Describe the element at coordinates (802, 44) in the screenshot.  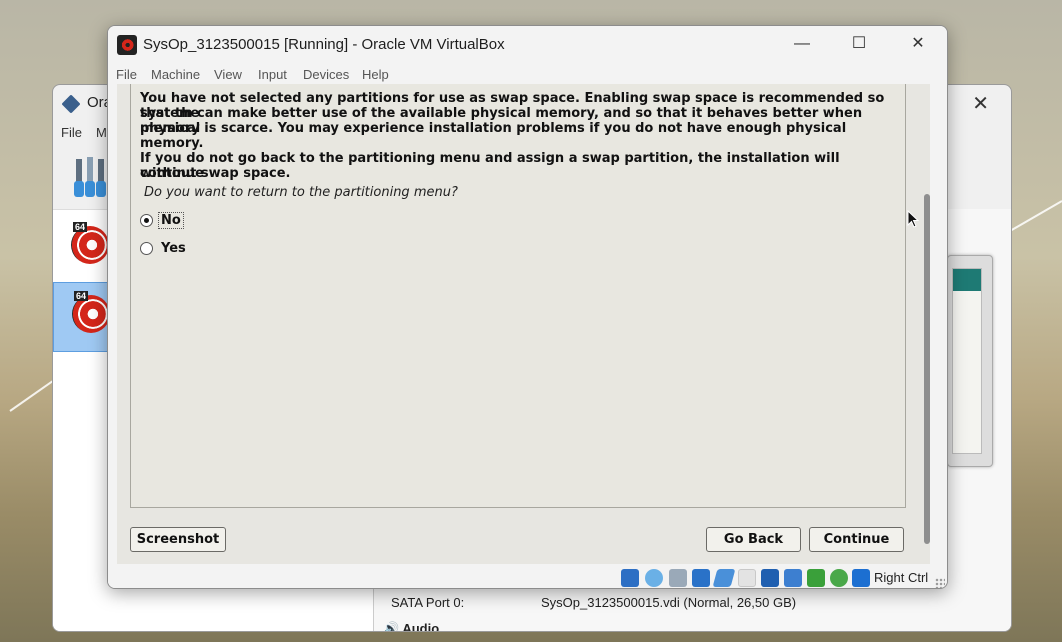
I see `minimize-button: —` at that location.